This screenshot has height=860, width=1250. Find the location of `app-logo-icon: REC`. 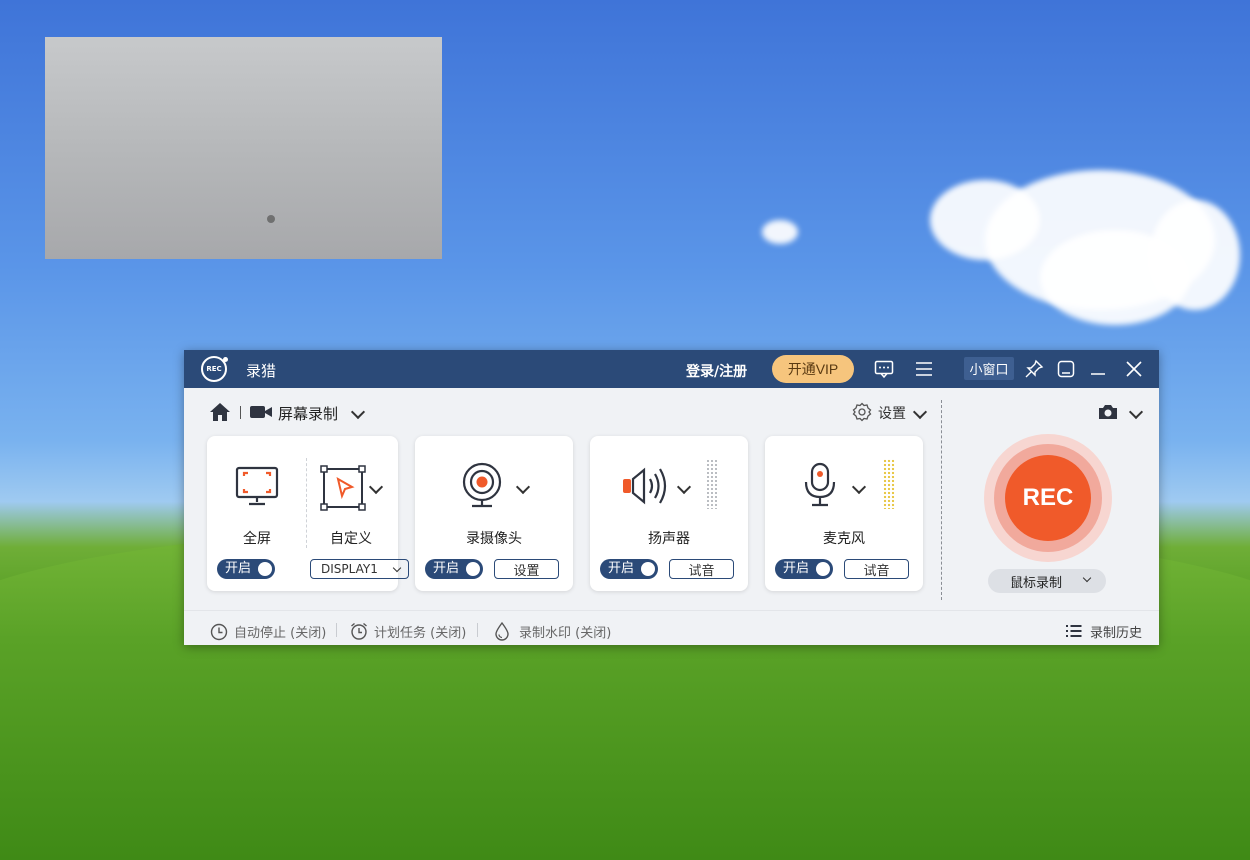

app-logo-icon: REC is located at coordinates (214, 369).